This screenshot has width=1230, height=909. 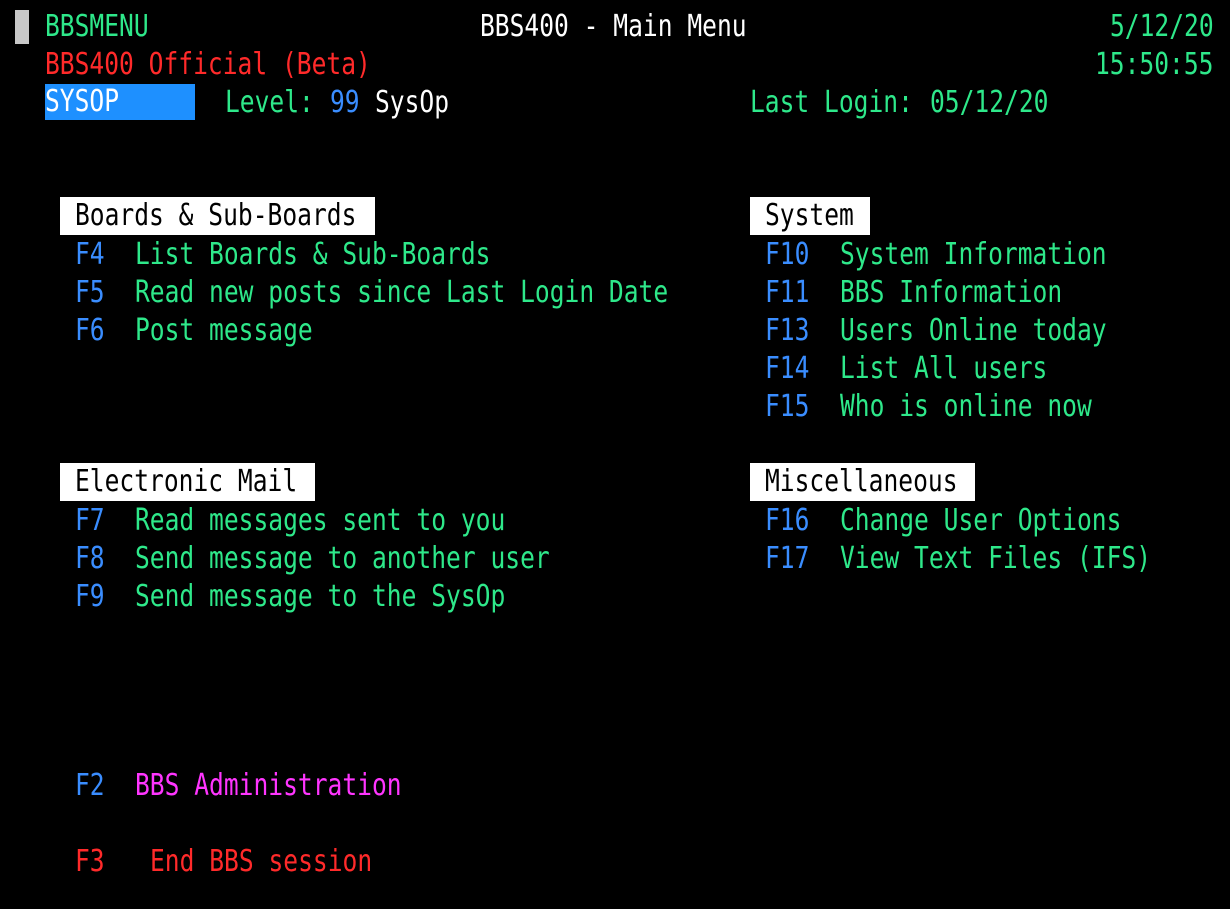 I want to click on bbs-subtitle: BBS400 Official (Beta), so click(x=208, y=64).